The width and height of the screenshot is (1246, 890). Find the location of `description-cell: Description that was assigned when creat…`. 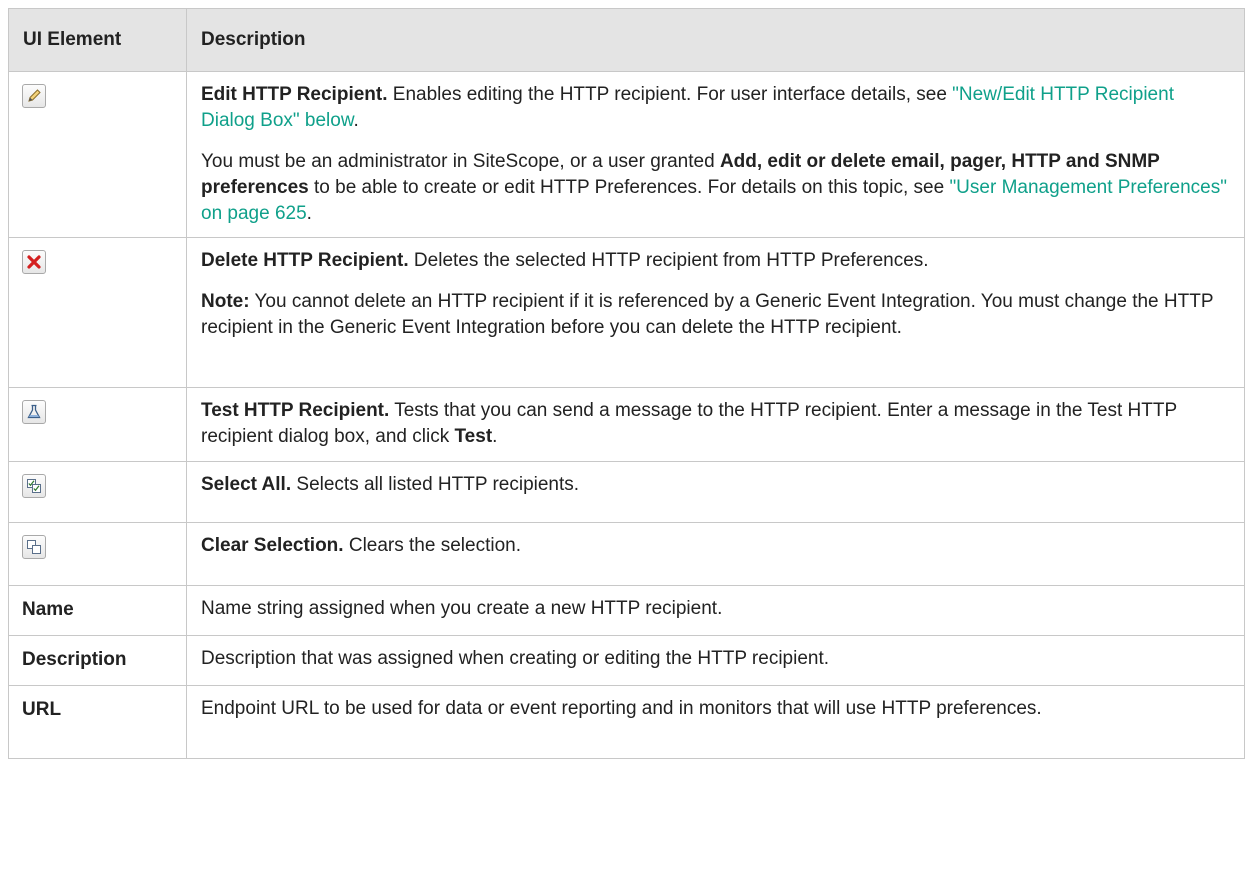

description-cell: Description that was assigned when creat… is located at coordinates (715, 660).